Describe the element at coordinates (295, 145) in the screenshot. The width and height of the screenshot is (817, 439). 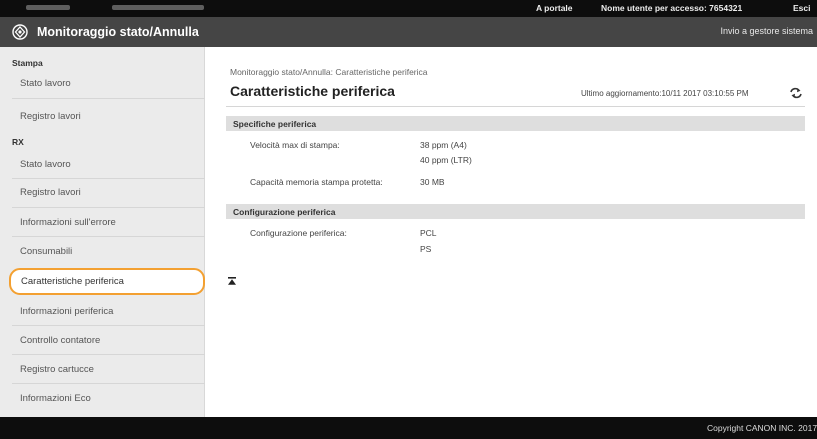
I see `spec-label-max-print-speed: Velocità max di stampa:` at that location.